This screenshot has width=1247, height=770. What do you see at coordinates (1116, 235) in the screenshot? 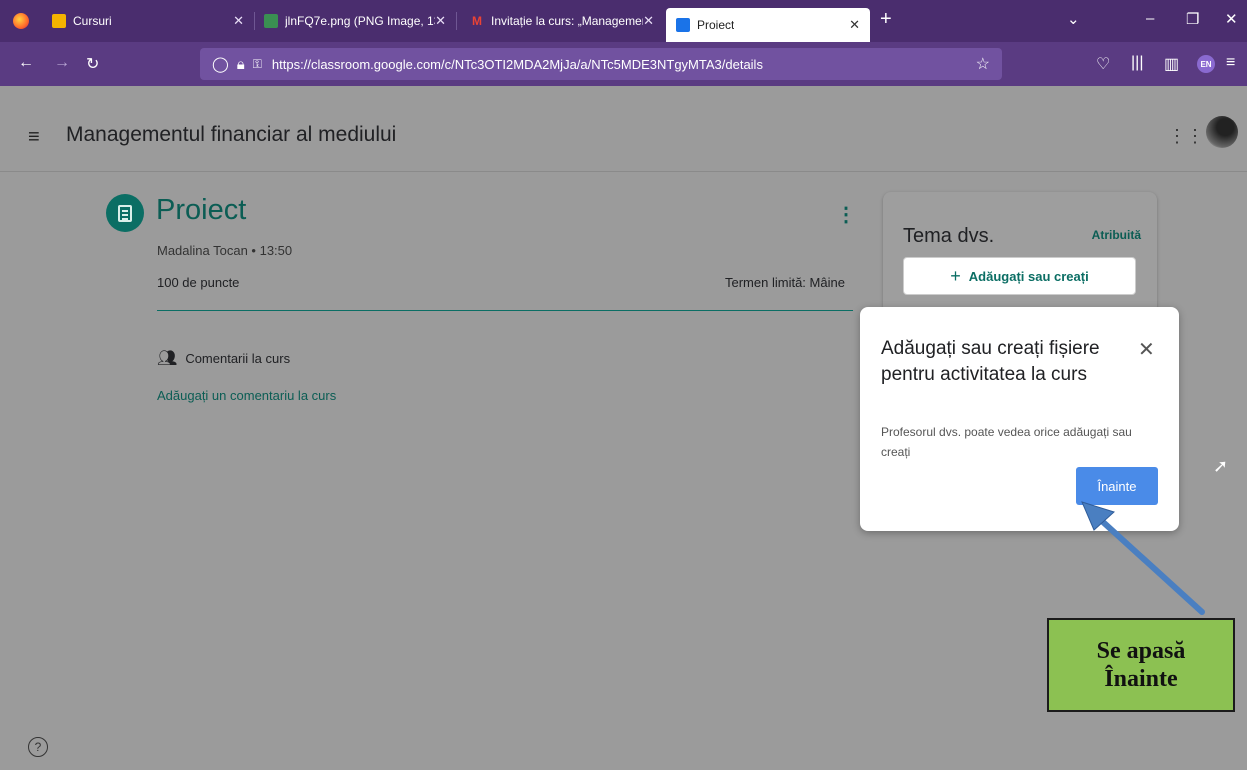
I see `status-badge: Atribuită` at bounding box center [1116, 235].